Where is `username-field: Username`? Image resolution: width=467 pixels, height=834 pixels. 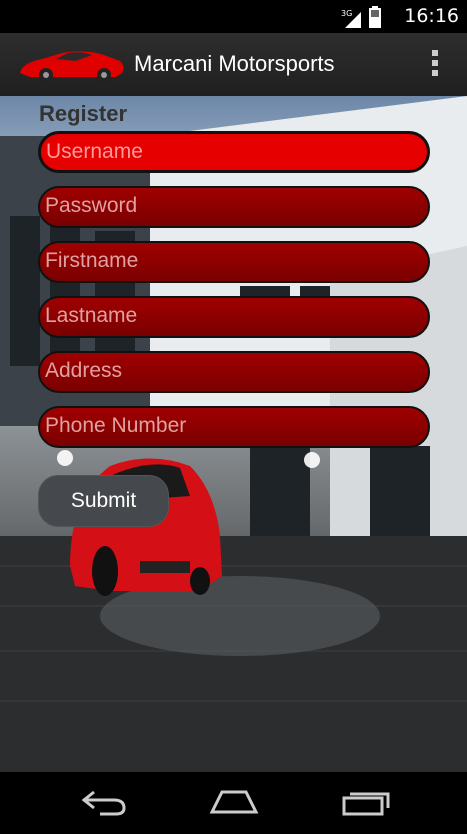 username-field: Username is located at coordinates (234, 152).